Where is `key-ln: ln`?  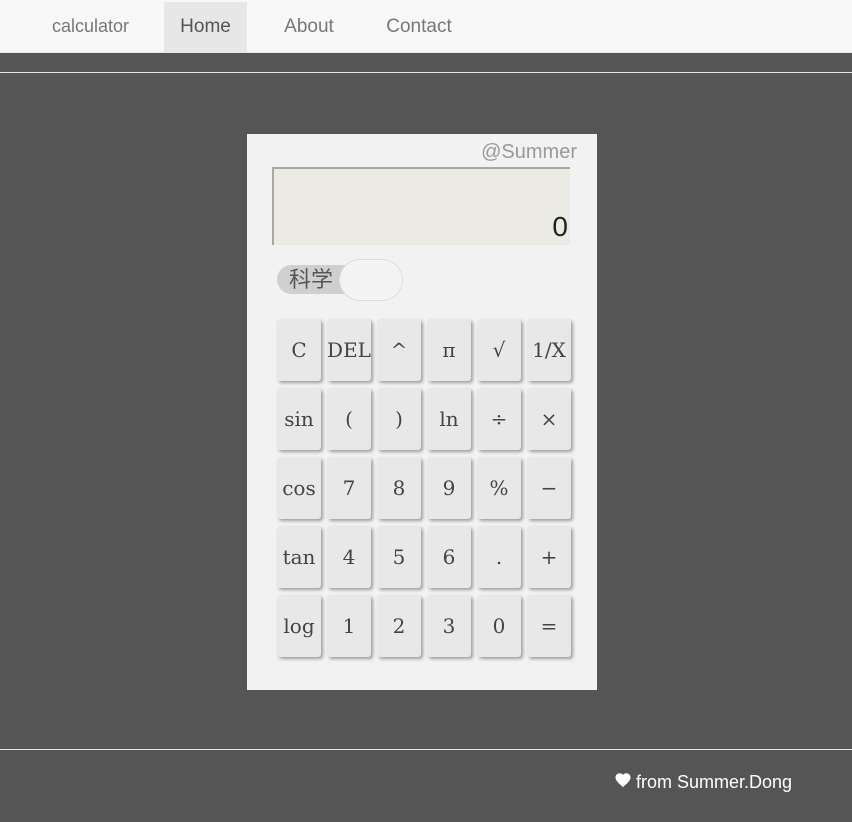 key-ln: ln is located at coordinates (449, 419).